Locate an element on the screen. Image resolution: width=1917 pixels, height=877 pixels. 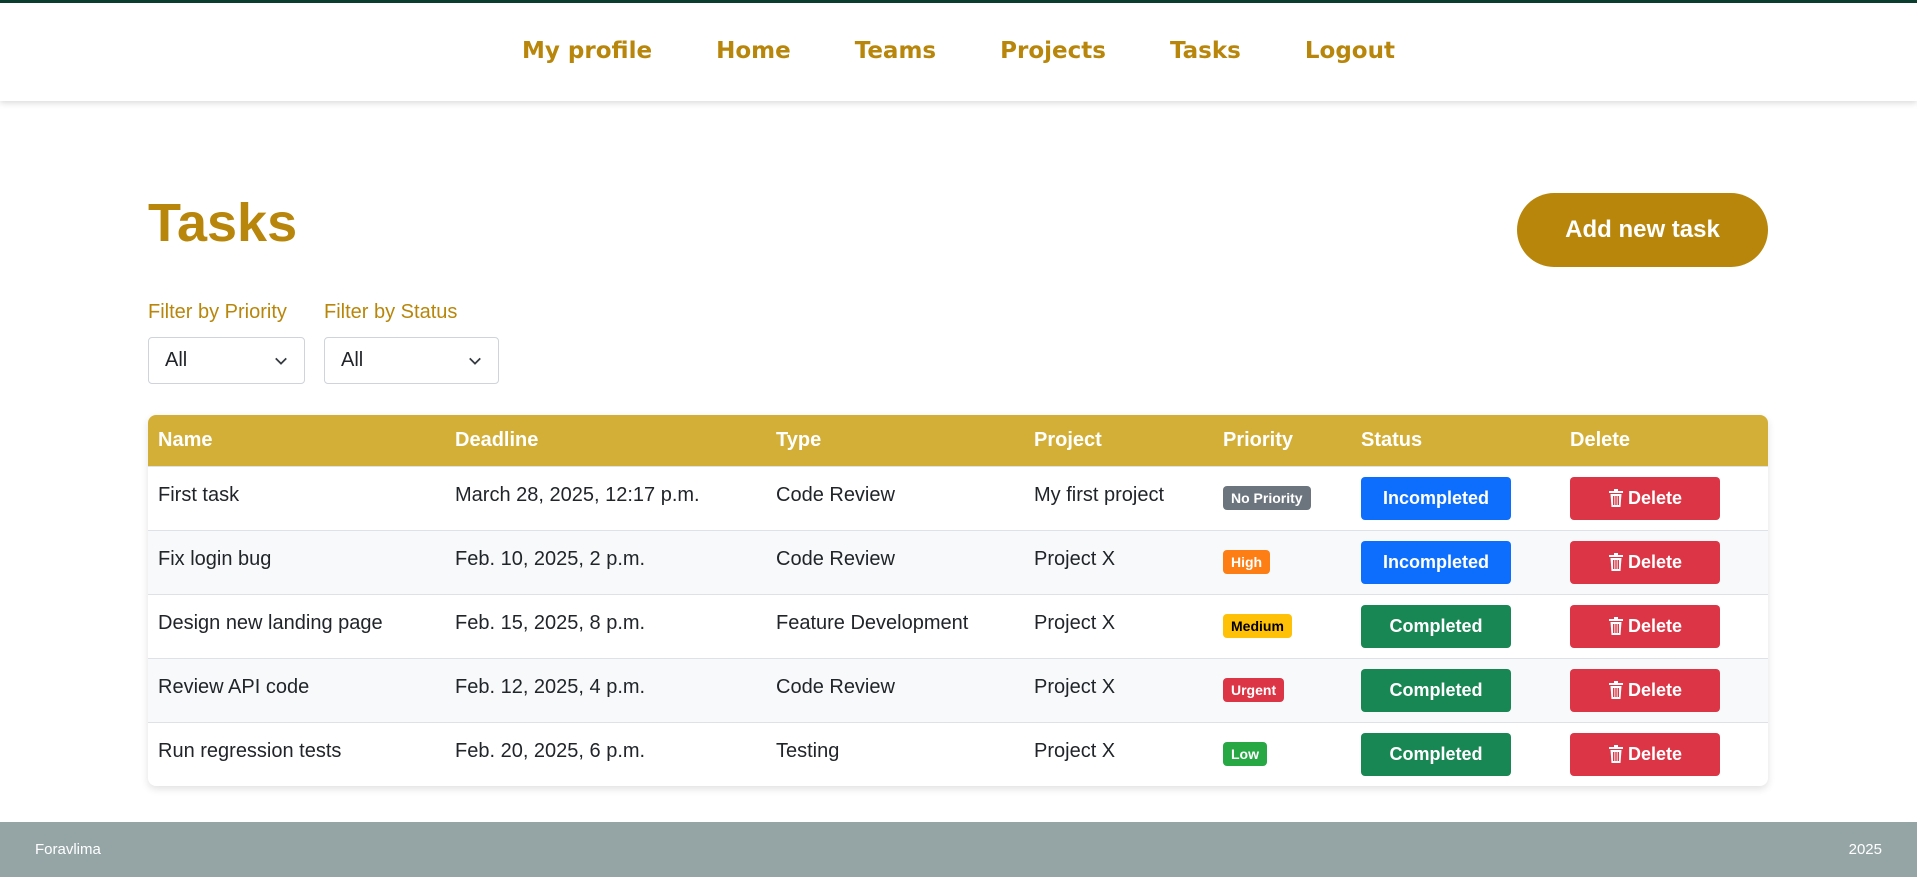
priority-badge: Low is located at coordinates (1245, 754).